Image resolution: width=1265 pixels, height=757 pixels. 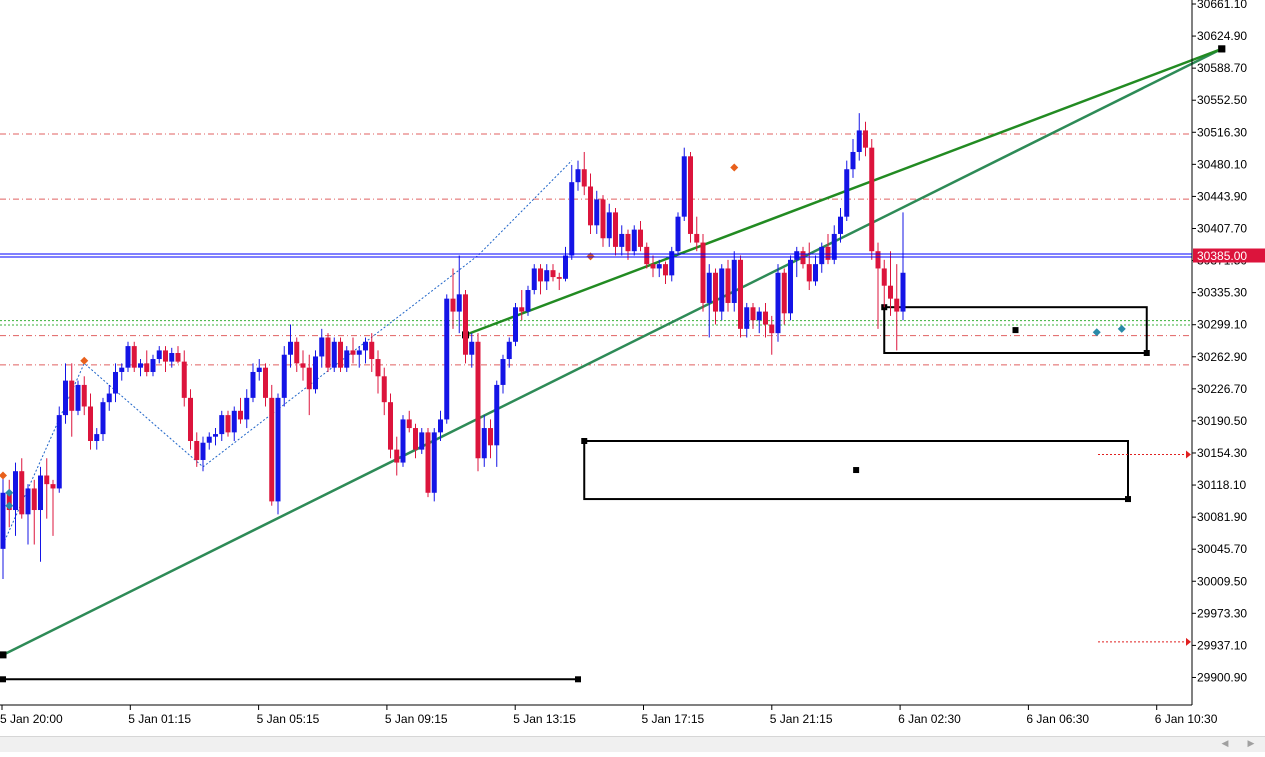 I want to click on y-tick-label: 30154.30, so click(x=1222, y=453).